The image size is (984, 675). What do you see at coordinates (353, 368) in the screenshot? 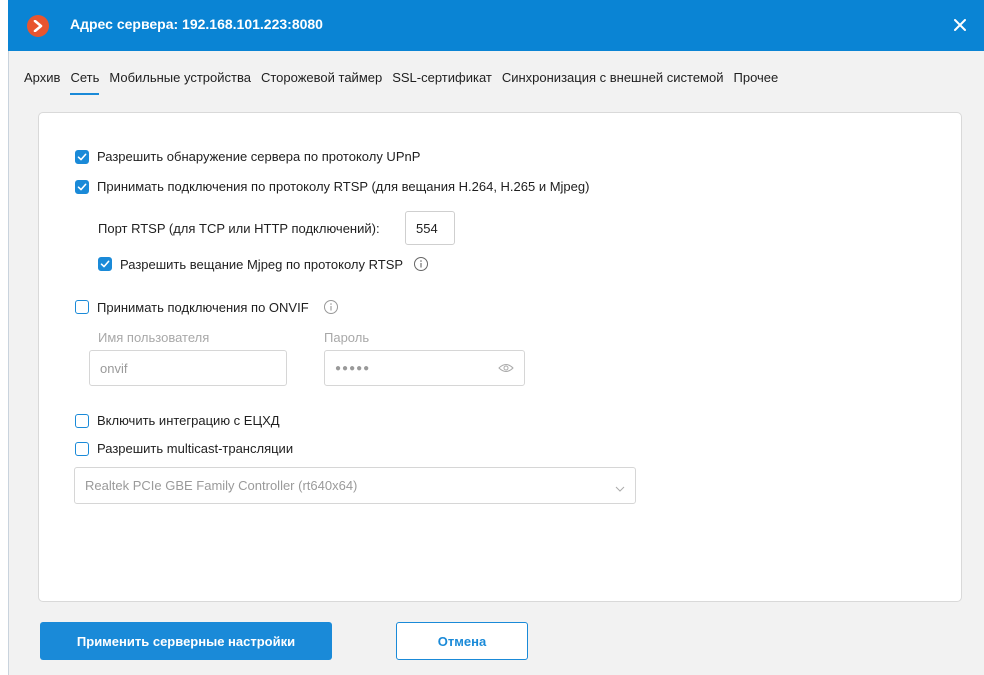
I see `onvif-password-value: ●●●●●` at bounding box center [353, 368].